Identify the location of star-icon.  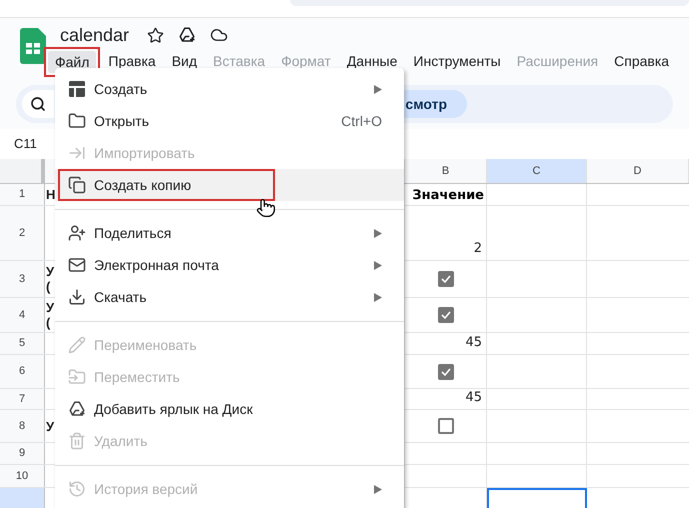
(155, 35).